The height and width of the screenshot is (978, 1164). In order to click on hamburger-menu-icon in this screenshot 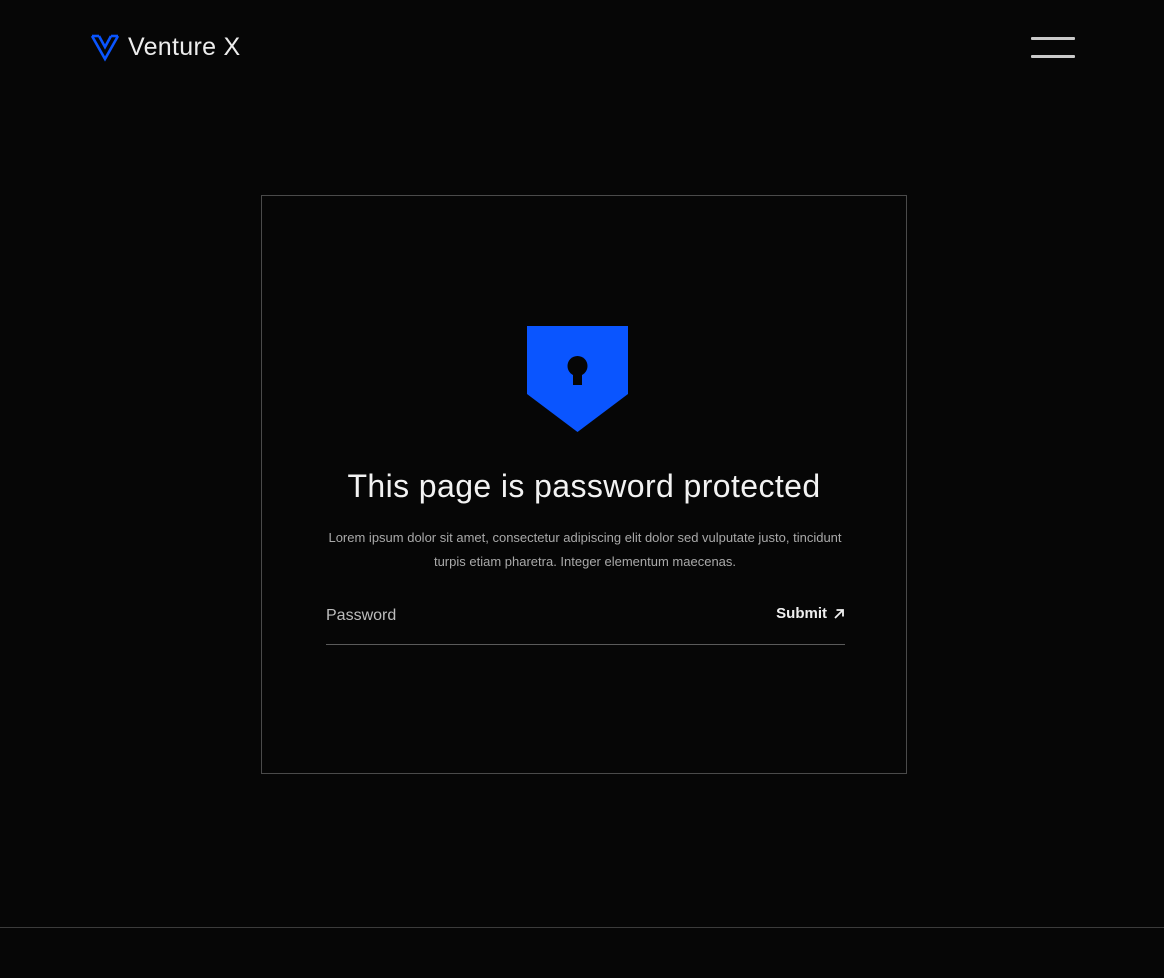, I will do `click(1053, 48)`.